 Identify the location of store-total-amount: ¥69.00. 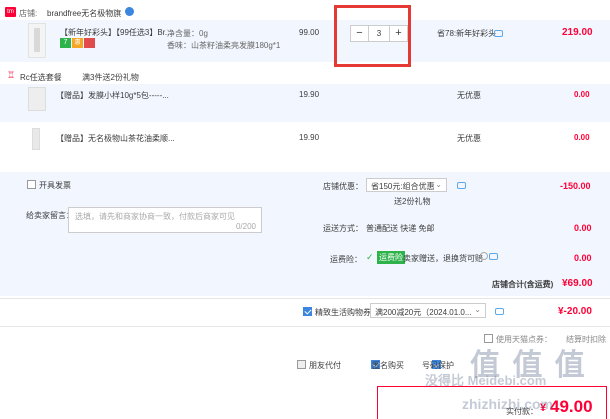
(577, 283).